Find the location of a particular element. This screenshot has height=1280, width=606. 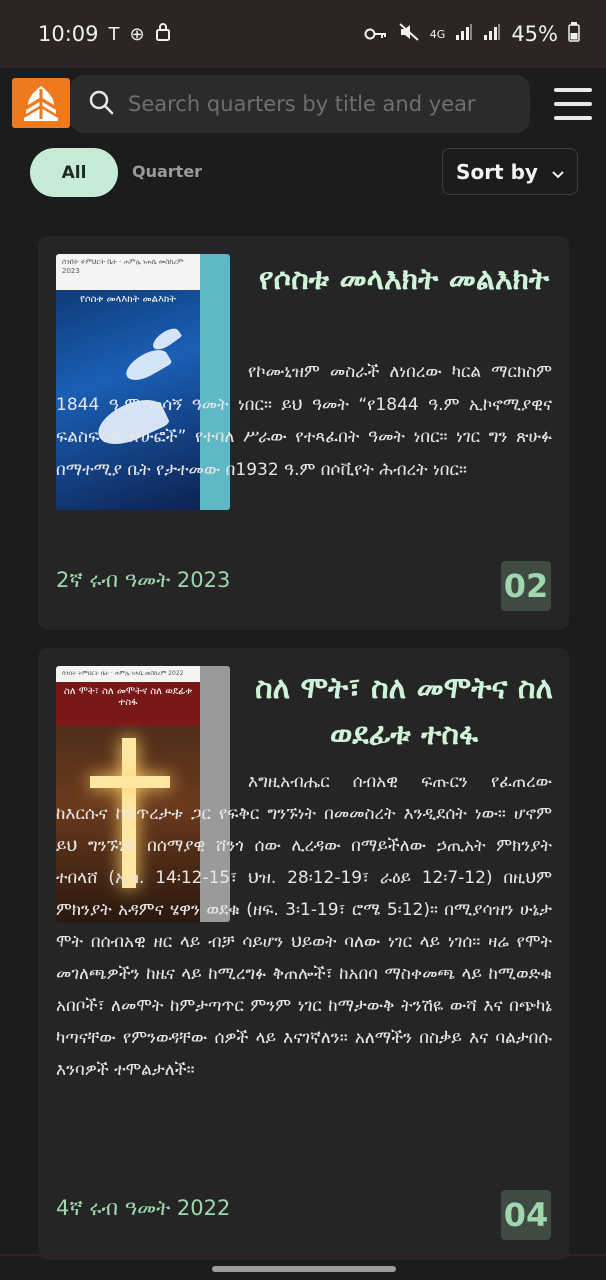

network-4g-icon: 4G is located at coordinates (437, 34).